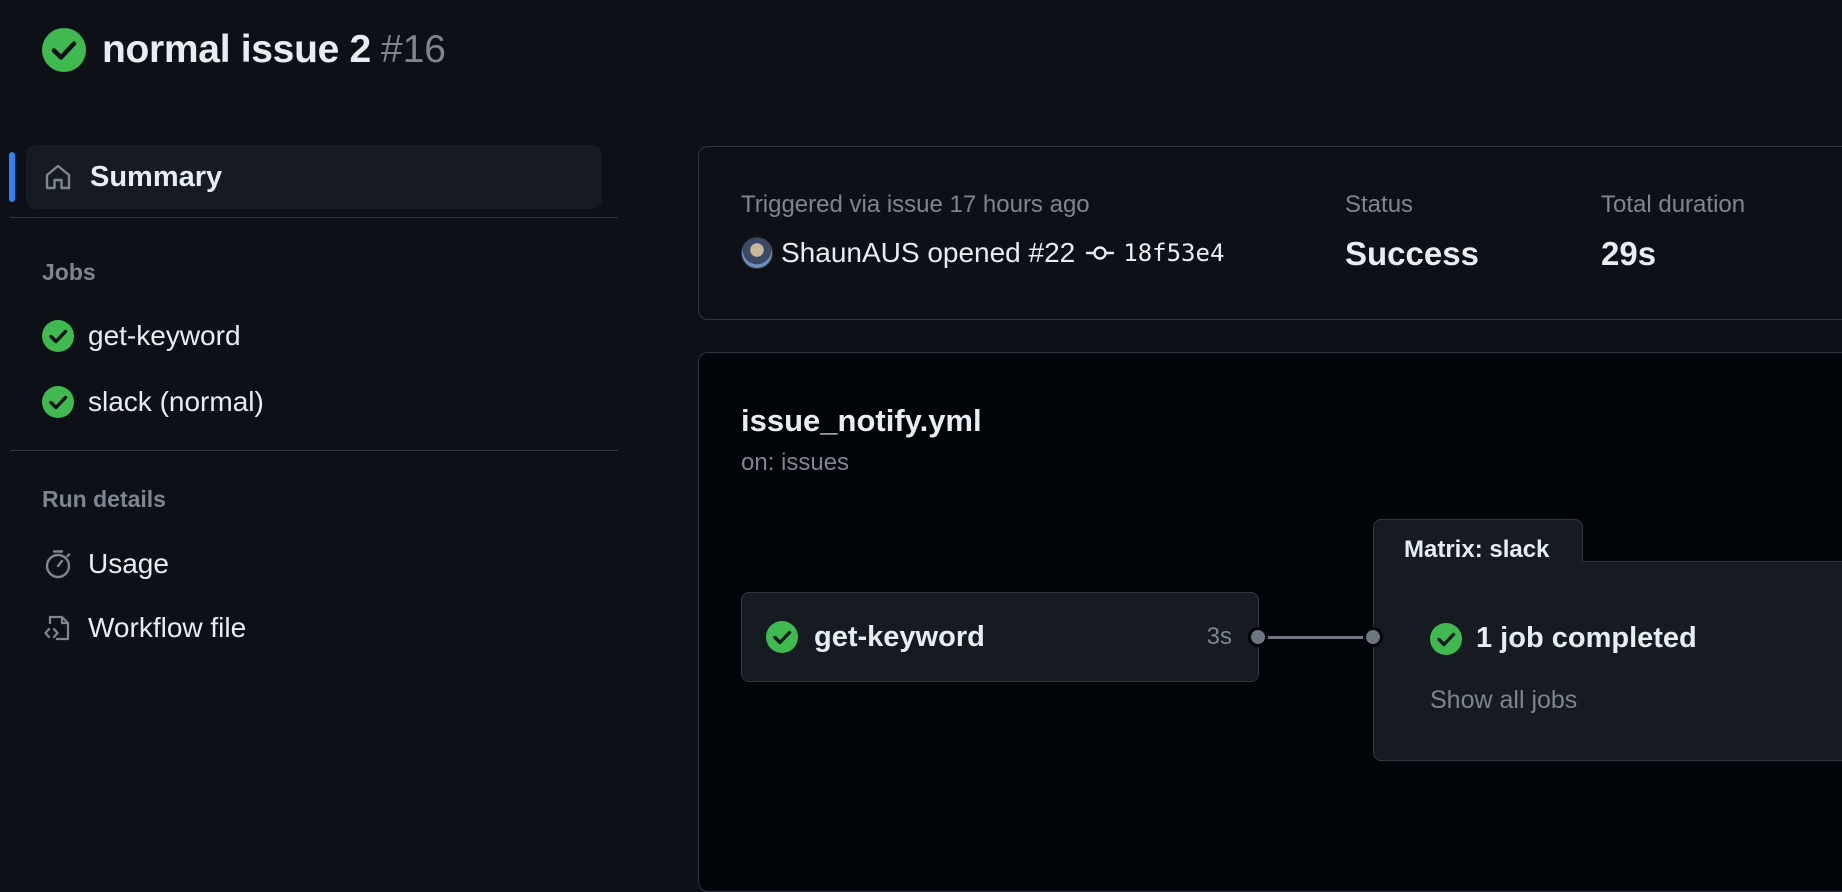 This screenshot has height=892, width=1842. I want to click on matrix-status-text: 1 job completed, so click(1586, 638).